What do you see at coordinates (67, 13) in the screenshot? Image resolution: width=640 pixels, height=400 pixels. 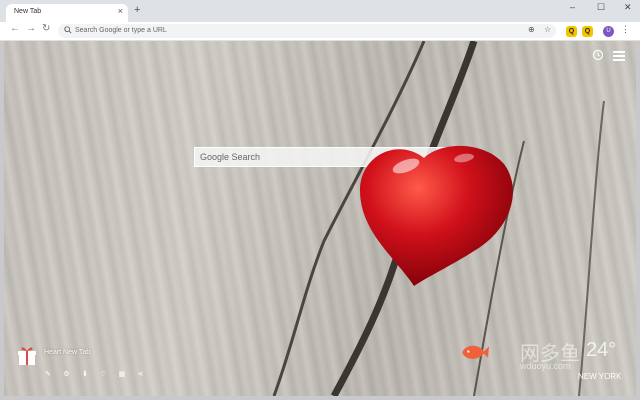 I see `tab-new-tab: New Tab ×` at bounding box center [67, 13].